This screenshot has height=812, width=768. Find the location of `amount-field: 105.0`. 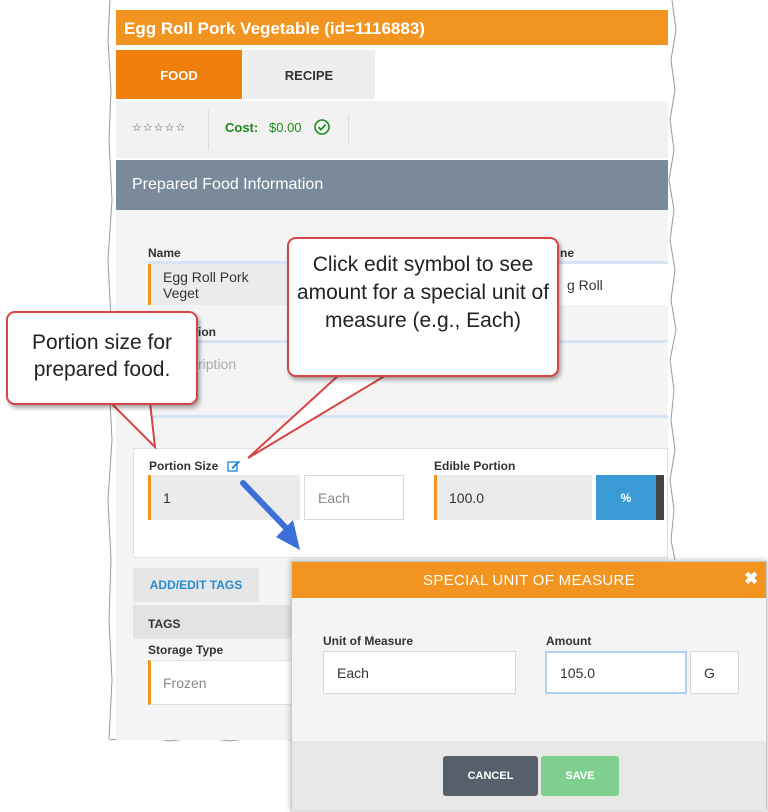

amount-field: 105.0 is located at coordinates (616, 672).